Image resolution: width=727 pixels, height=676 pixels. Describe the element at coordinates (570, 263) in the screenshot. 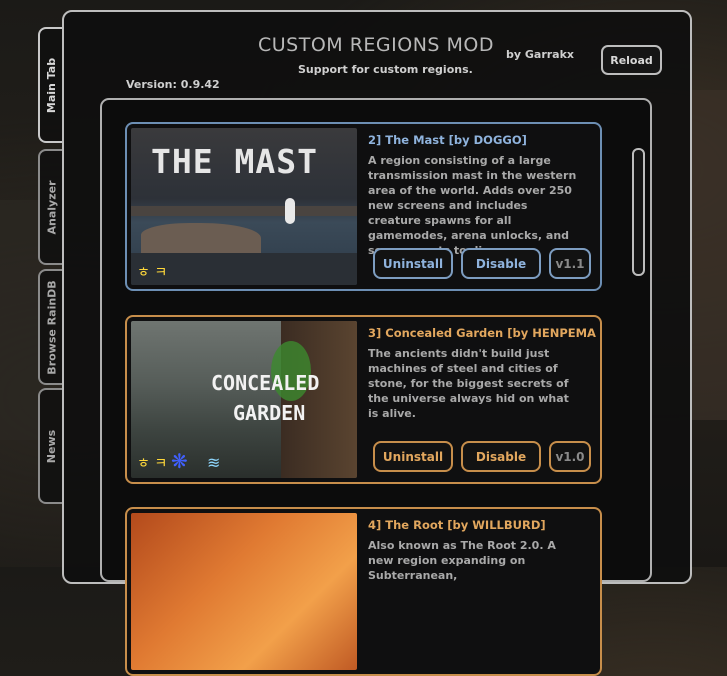

I see `version-badge: v1.1` at that location.